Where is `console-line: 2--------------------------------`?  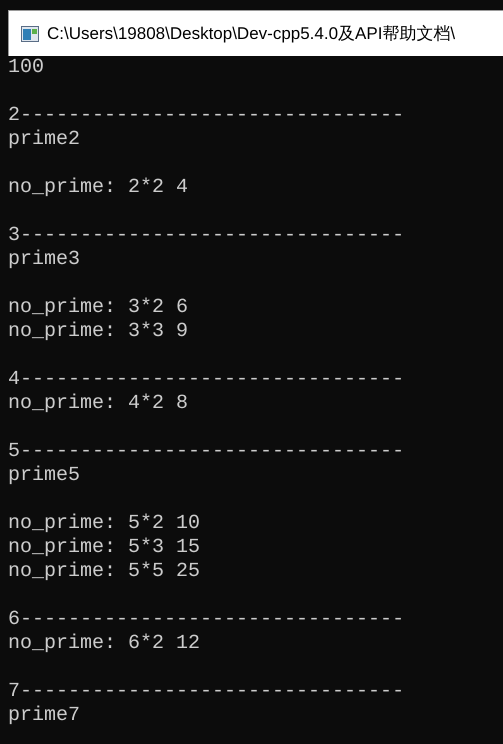 console-line: 2-------------------------------- is located at coordinates (207, 116).